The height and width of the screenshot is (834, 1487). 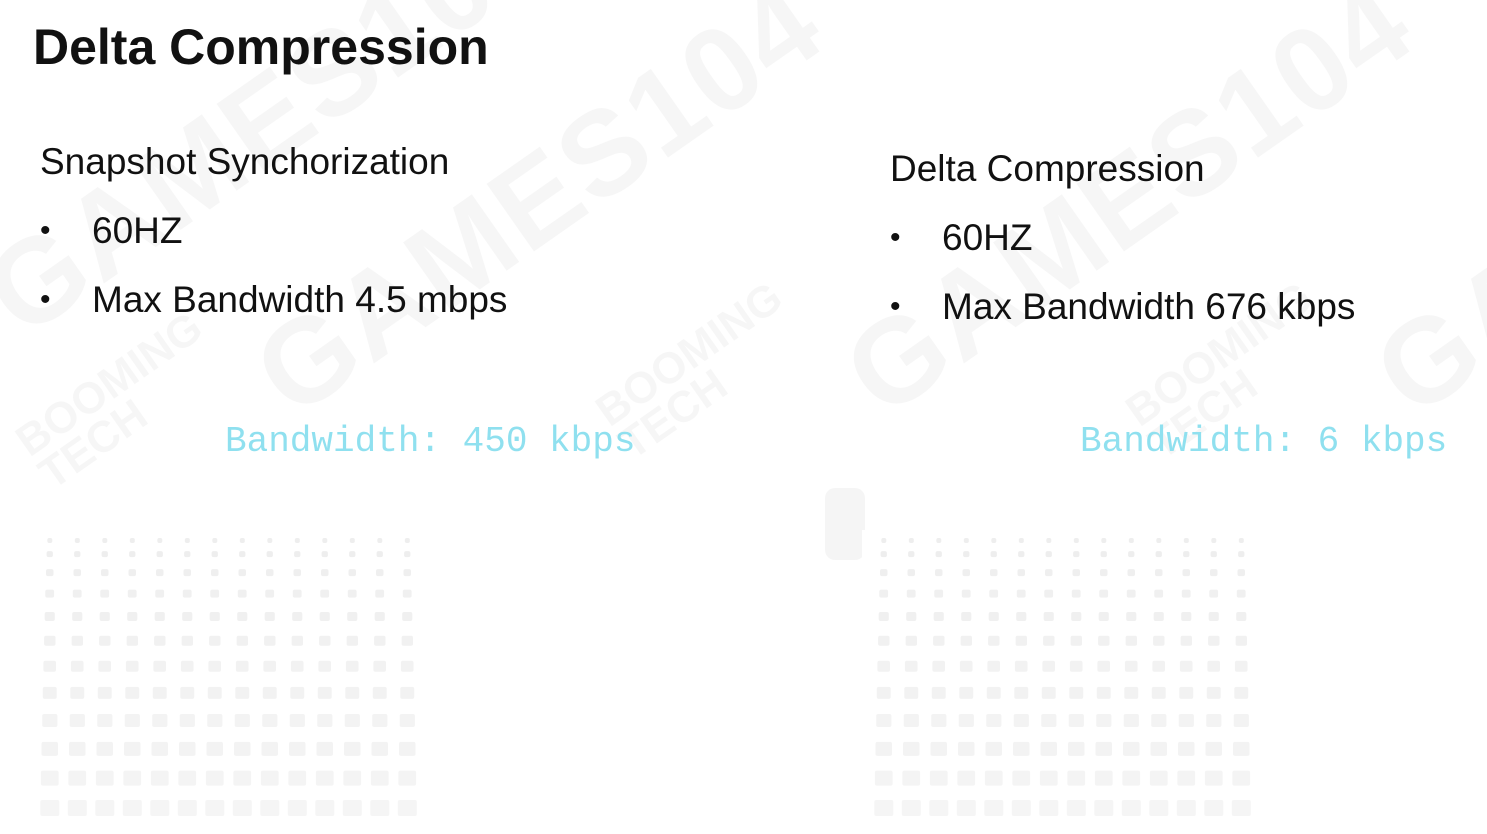 I want to click on right-bullet-item: • 60HZ, so click(x=961, y=238).